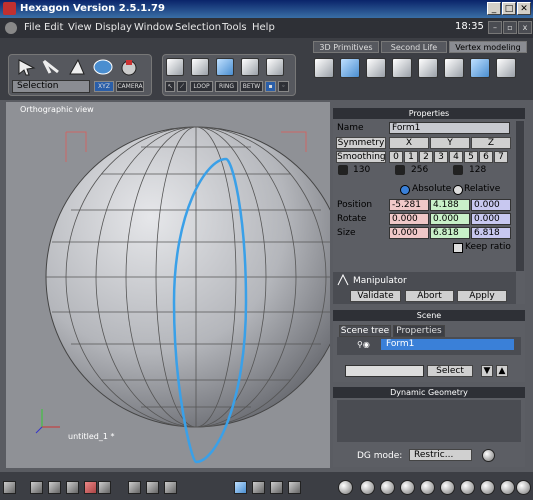 This screenshot has height=500, width=533. Describe the element at coordinates (495, 27) in the screenshot. I see `app-minimize-button: –` at that location.